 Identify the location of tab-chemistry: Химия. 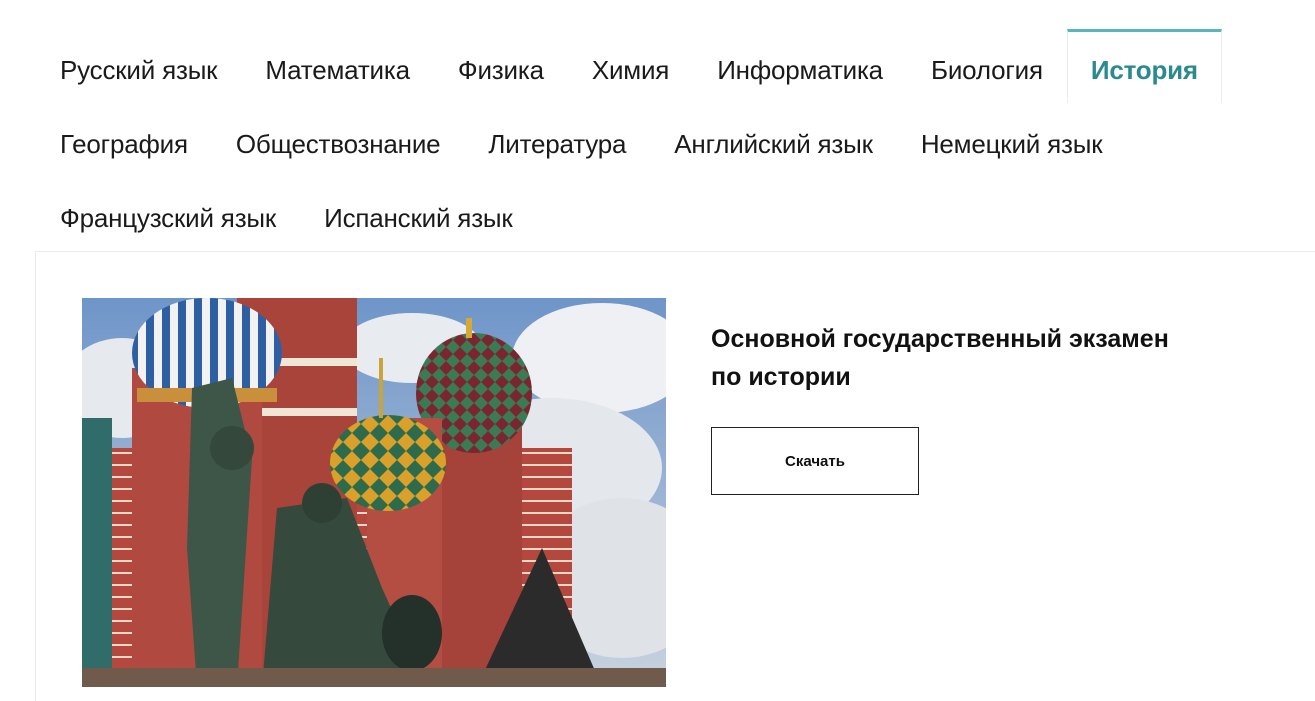
(630, 66).